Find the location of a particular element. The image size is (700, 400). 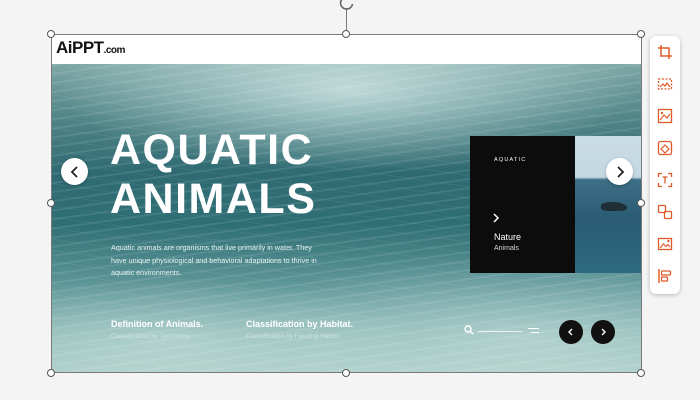

resize-handle-top is located at coordinates (346, 34).